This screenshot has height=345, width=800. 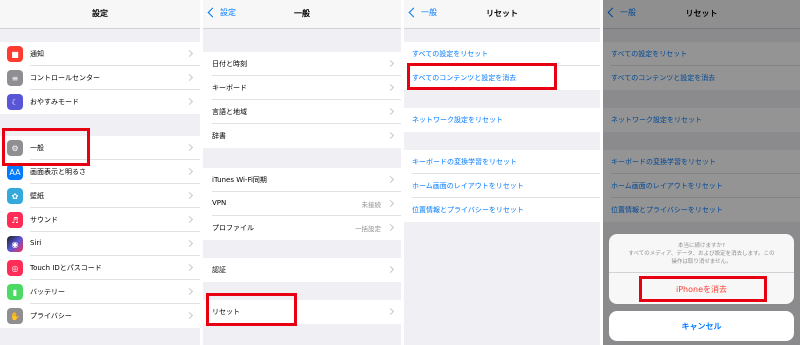 What do you see at coordinates (229, 64) in the screenshot?
I see `general-item-label: 日付と時刻` at bounding box center [229, 64].